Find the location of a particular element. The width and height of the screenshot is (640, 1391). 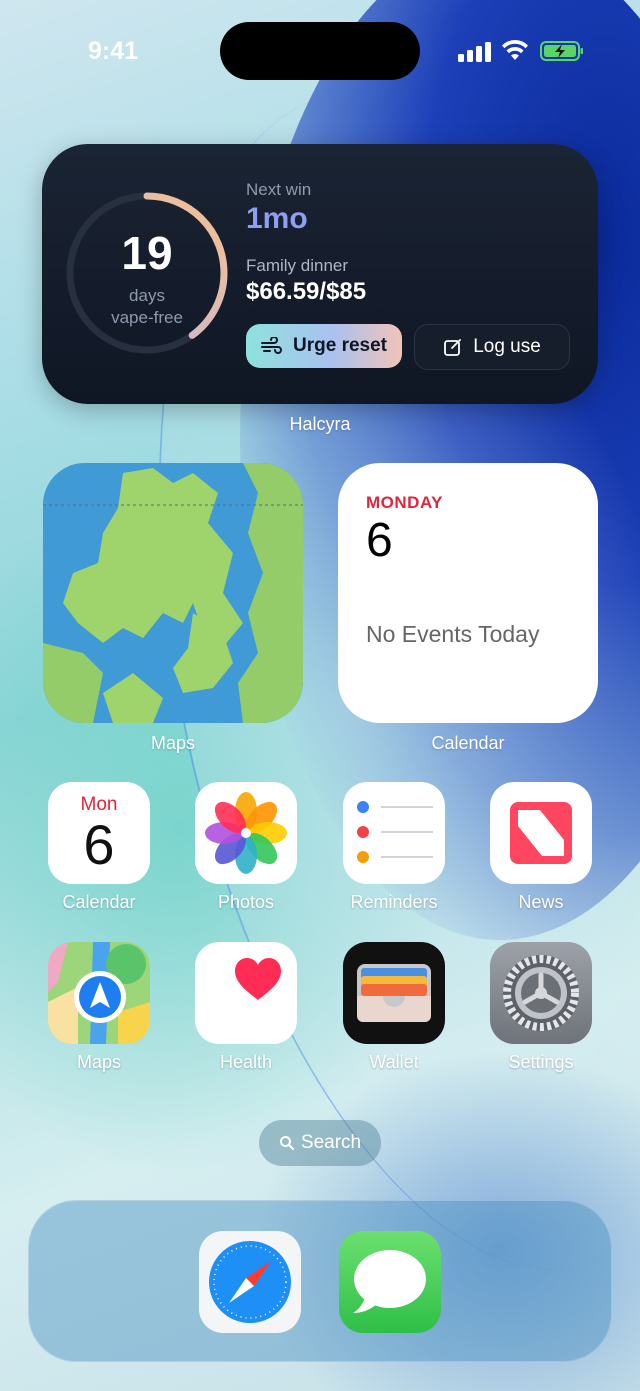

urge-reset-button: Urge reset is located at coordinates (324, 346).